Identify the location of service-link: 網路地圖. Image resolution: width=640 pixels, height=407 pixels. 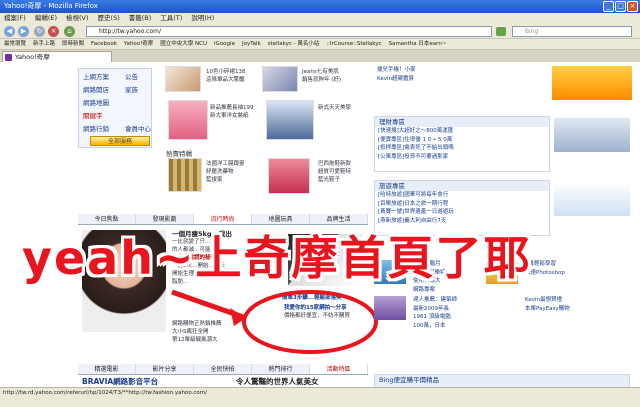
(96, 103).